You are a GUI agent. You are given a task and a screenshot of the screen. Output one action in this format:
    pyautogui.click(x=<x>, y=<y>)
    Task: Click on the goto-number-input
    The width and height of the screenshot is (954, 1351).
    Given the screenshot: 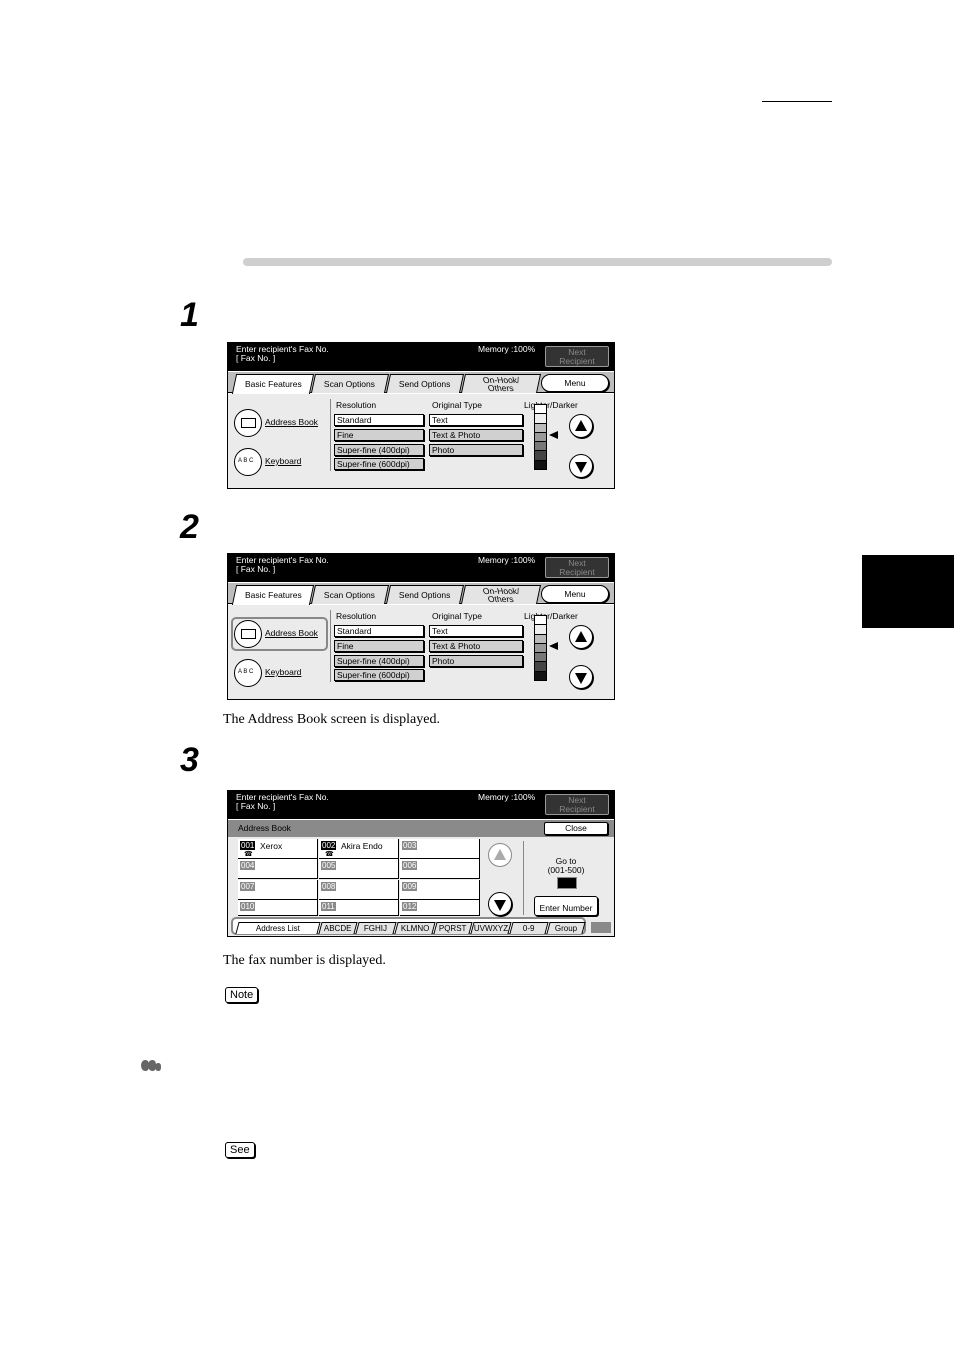 What is the action you would take?
    pyautogui.click(x=567, y=883)
    